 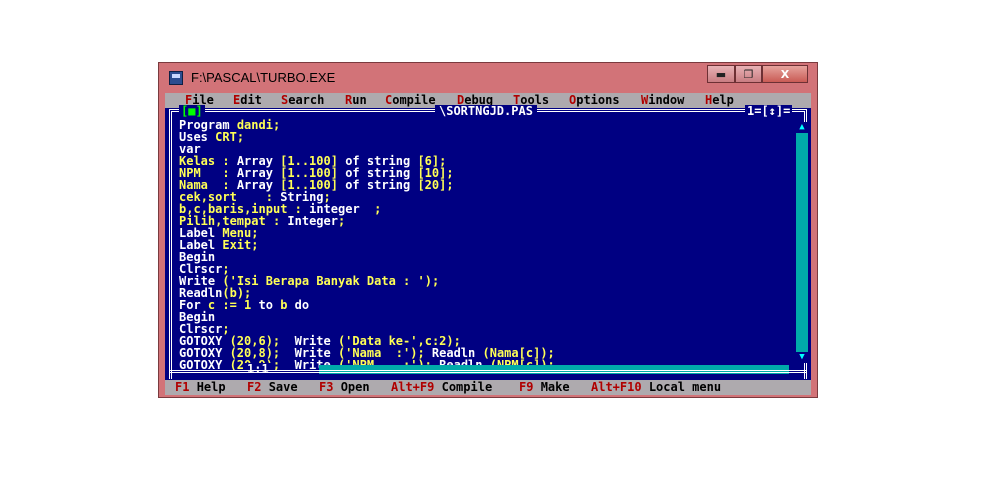 I want to click on status-help: F1 Help, so click(x=200, y=387).